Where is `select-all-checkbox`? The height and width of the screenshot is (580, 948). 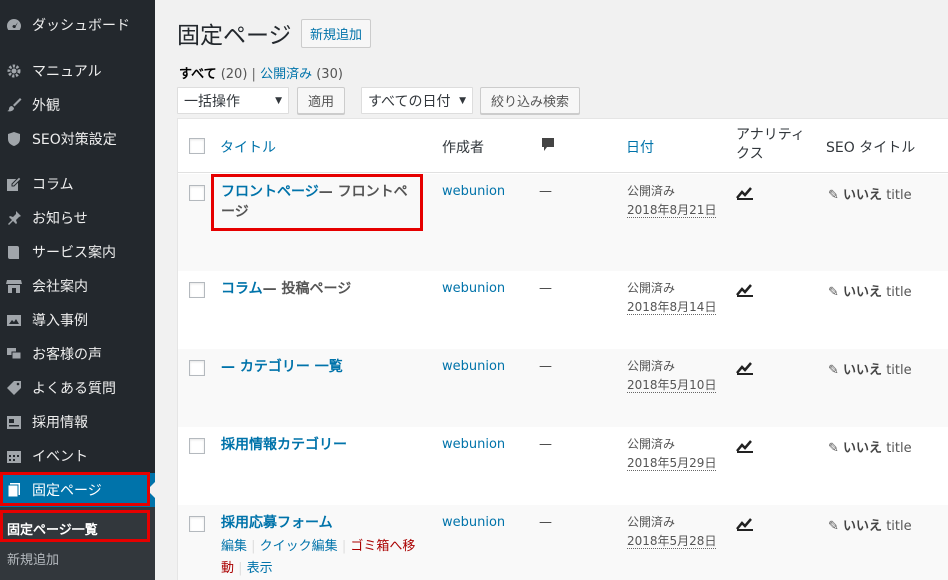 select-all-checkbox is located at coordinates (197, 146).